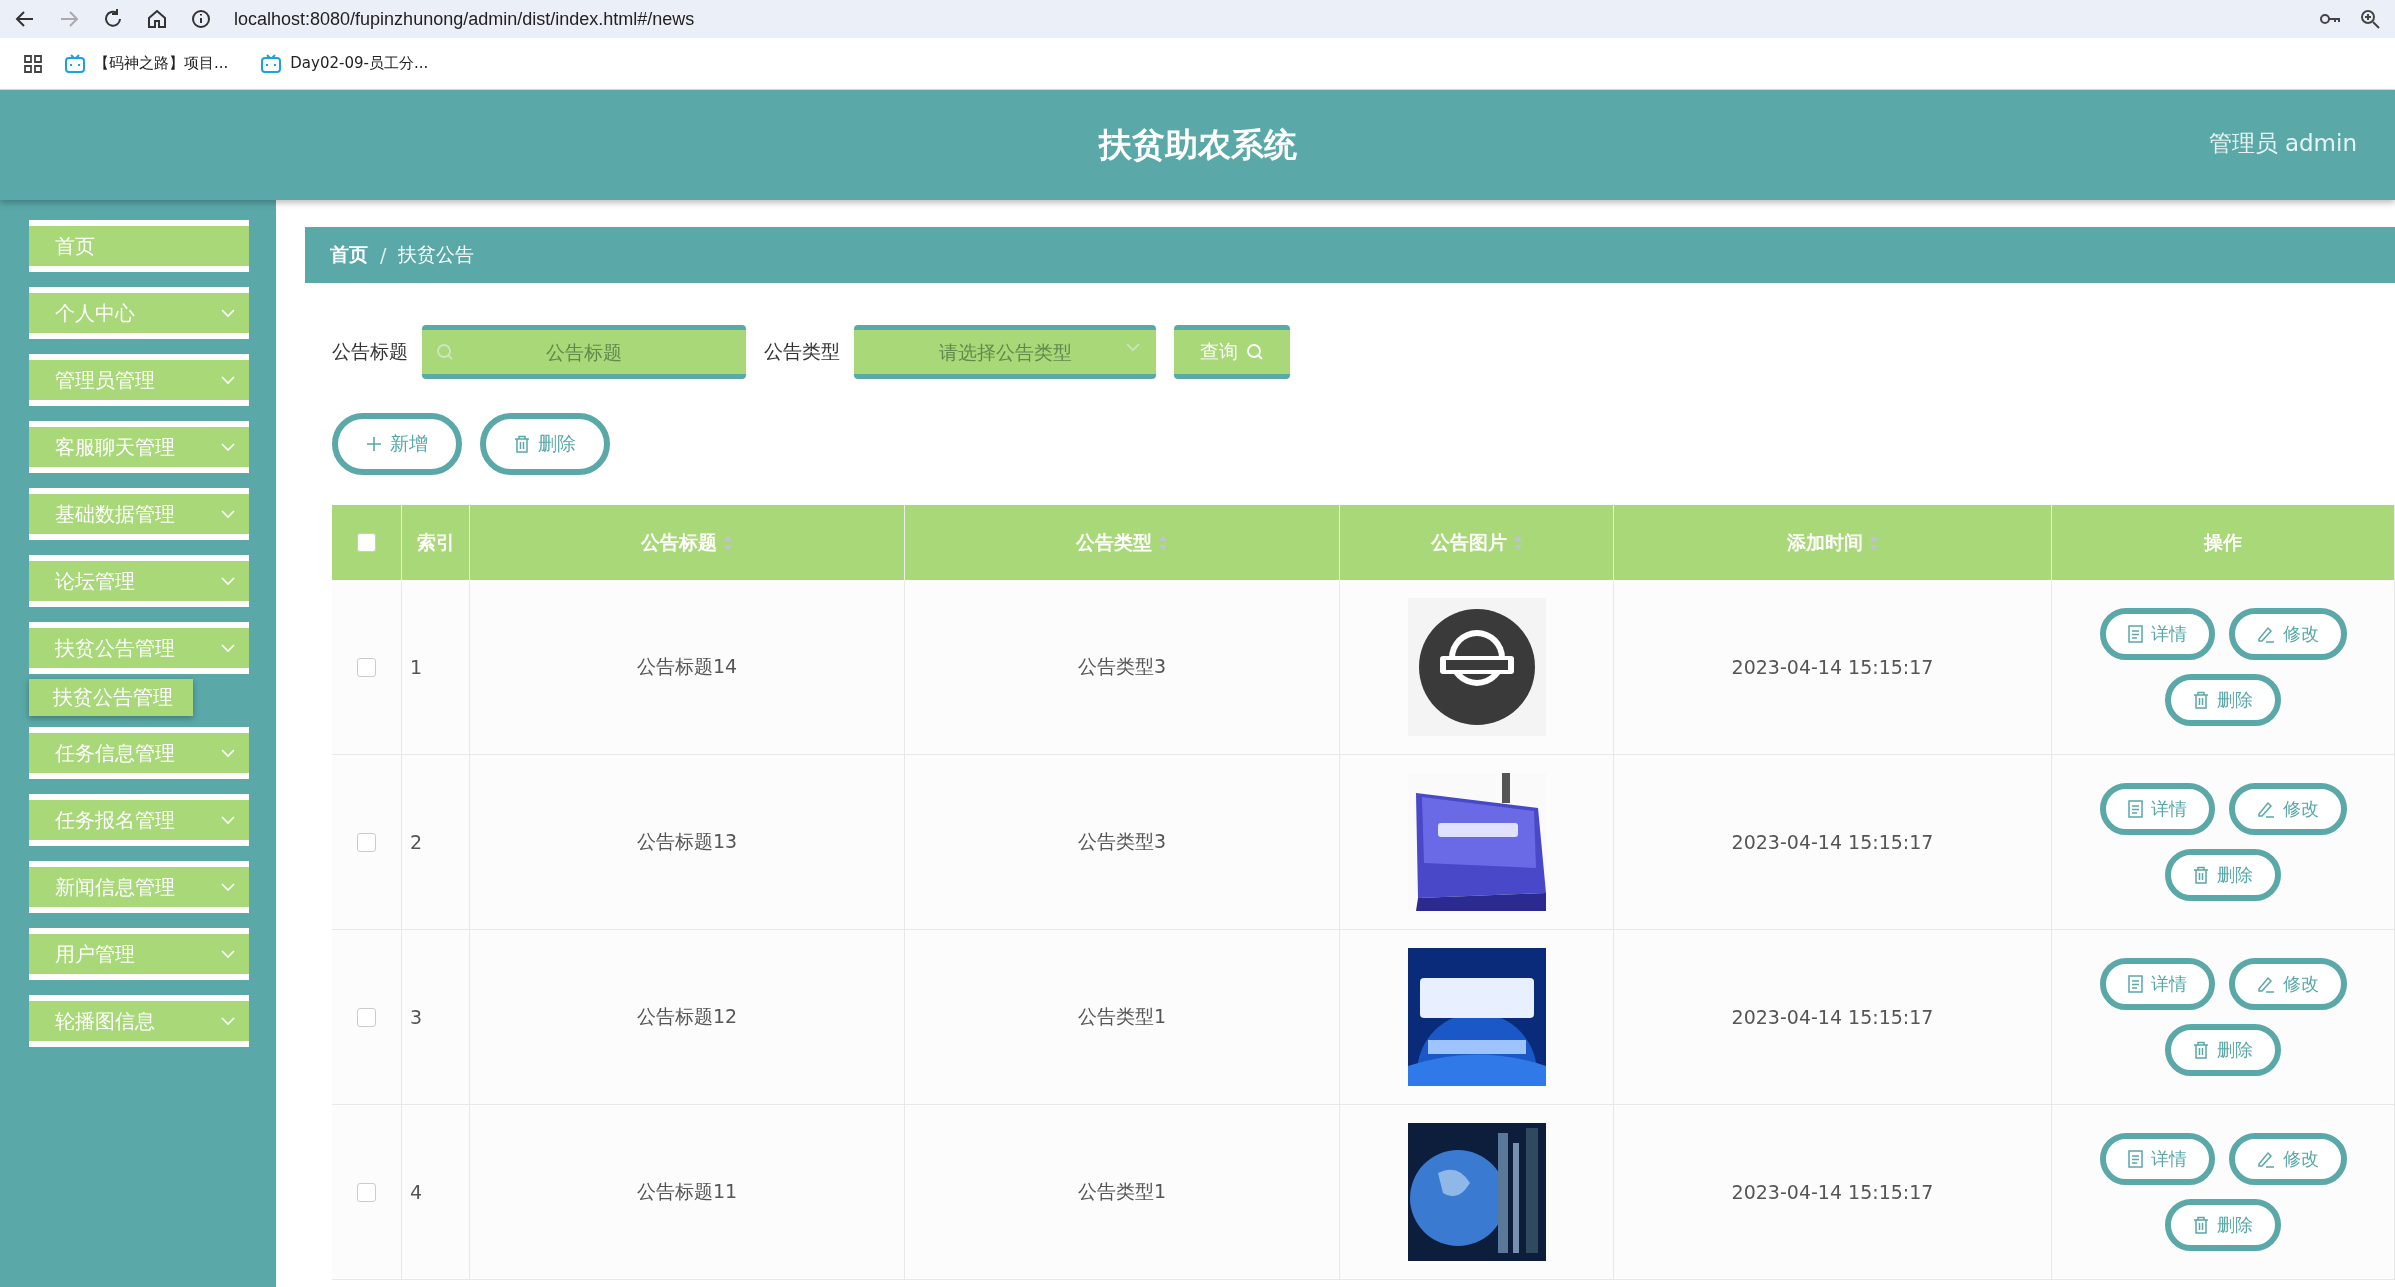 This screenshot has width=2395, height=1287. What do you see at coordinates (349, 255) in the screenshot?
I see `breadcrumb-link: 首页` at bounding box center [349, 255].